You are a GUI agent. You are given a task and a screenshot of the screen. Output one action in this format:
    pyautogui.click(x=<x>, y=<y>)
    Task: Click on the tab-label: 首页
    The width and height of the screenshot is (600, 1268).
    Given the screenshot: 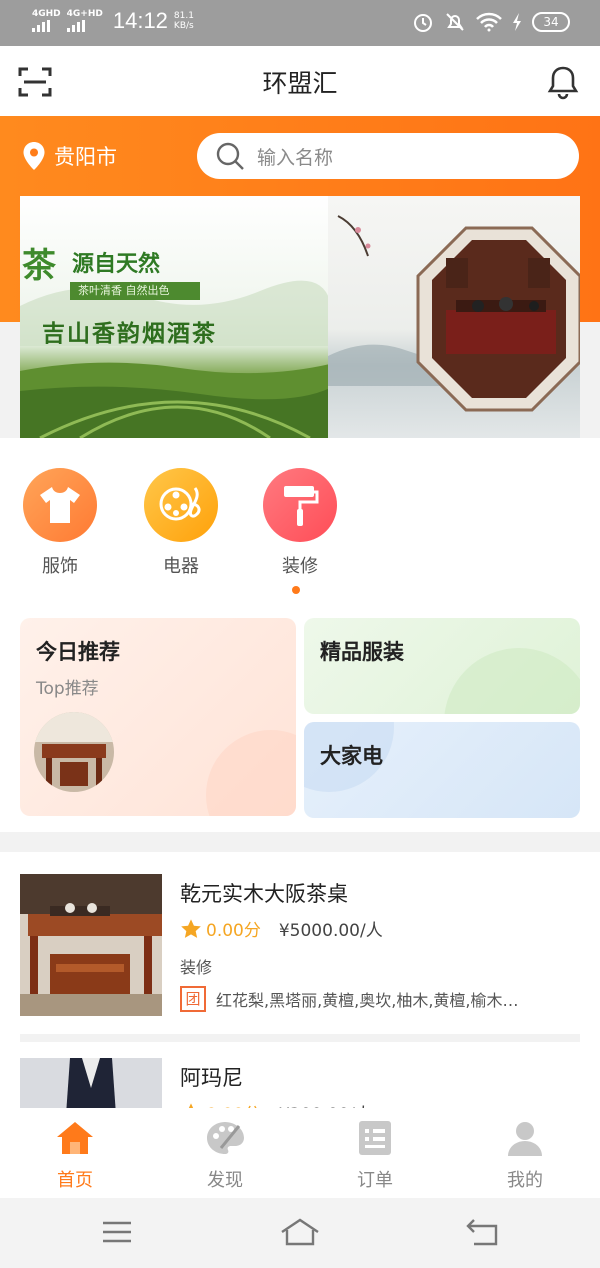 What is the action you would take?
    pyautogui.click(x=75, y=1180)
    